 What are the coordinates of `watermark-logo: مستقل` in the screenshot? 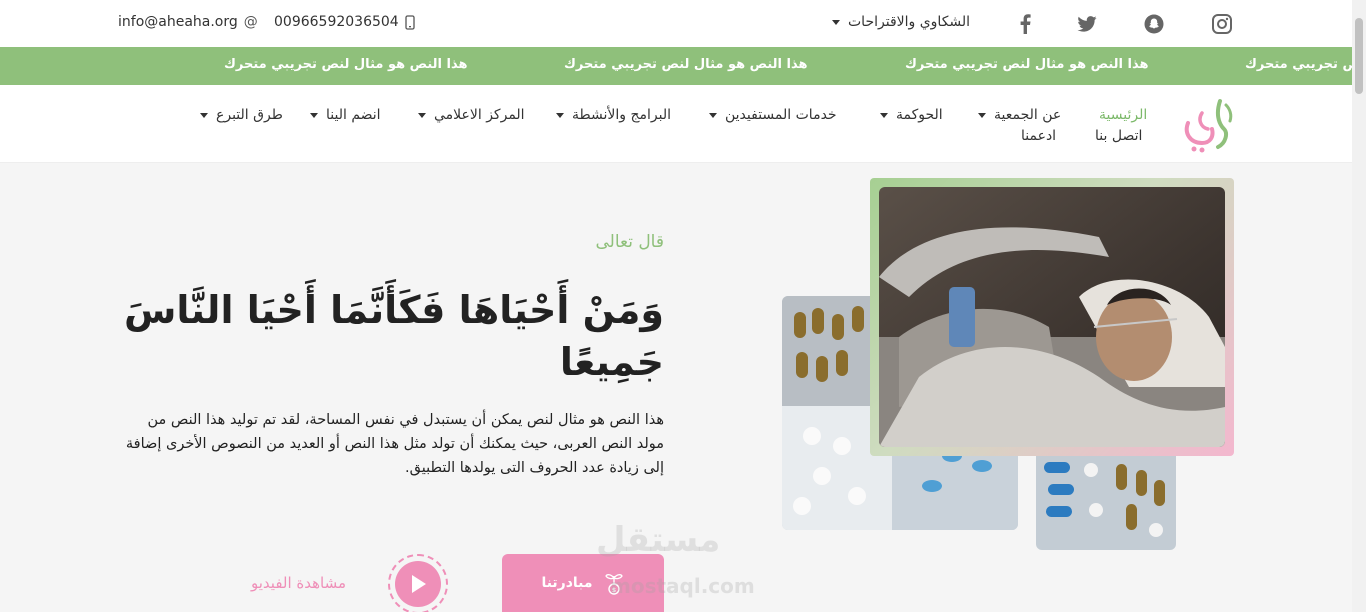 It's located at (658, 540).